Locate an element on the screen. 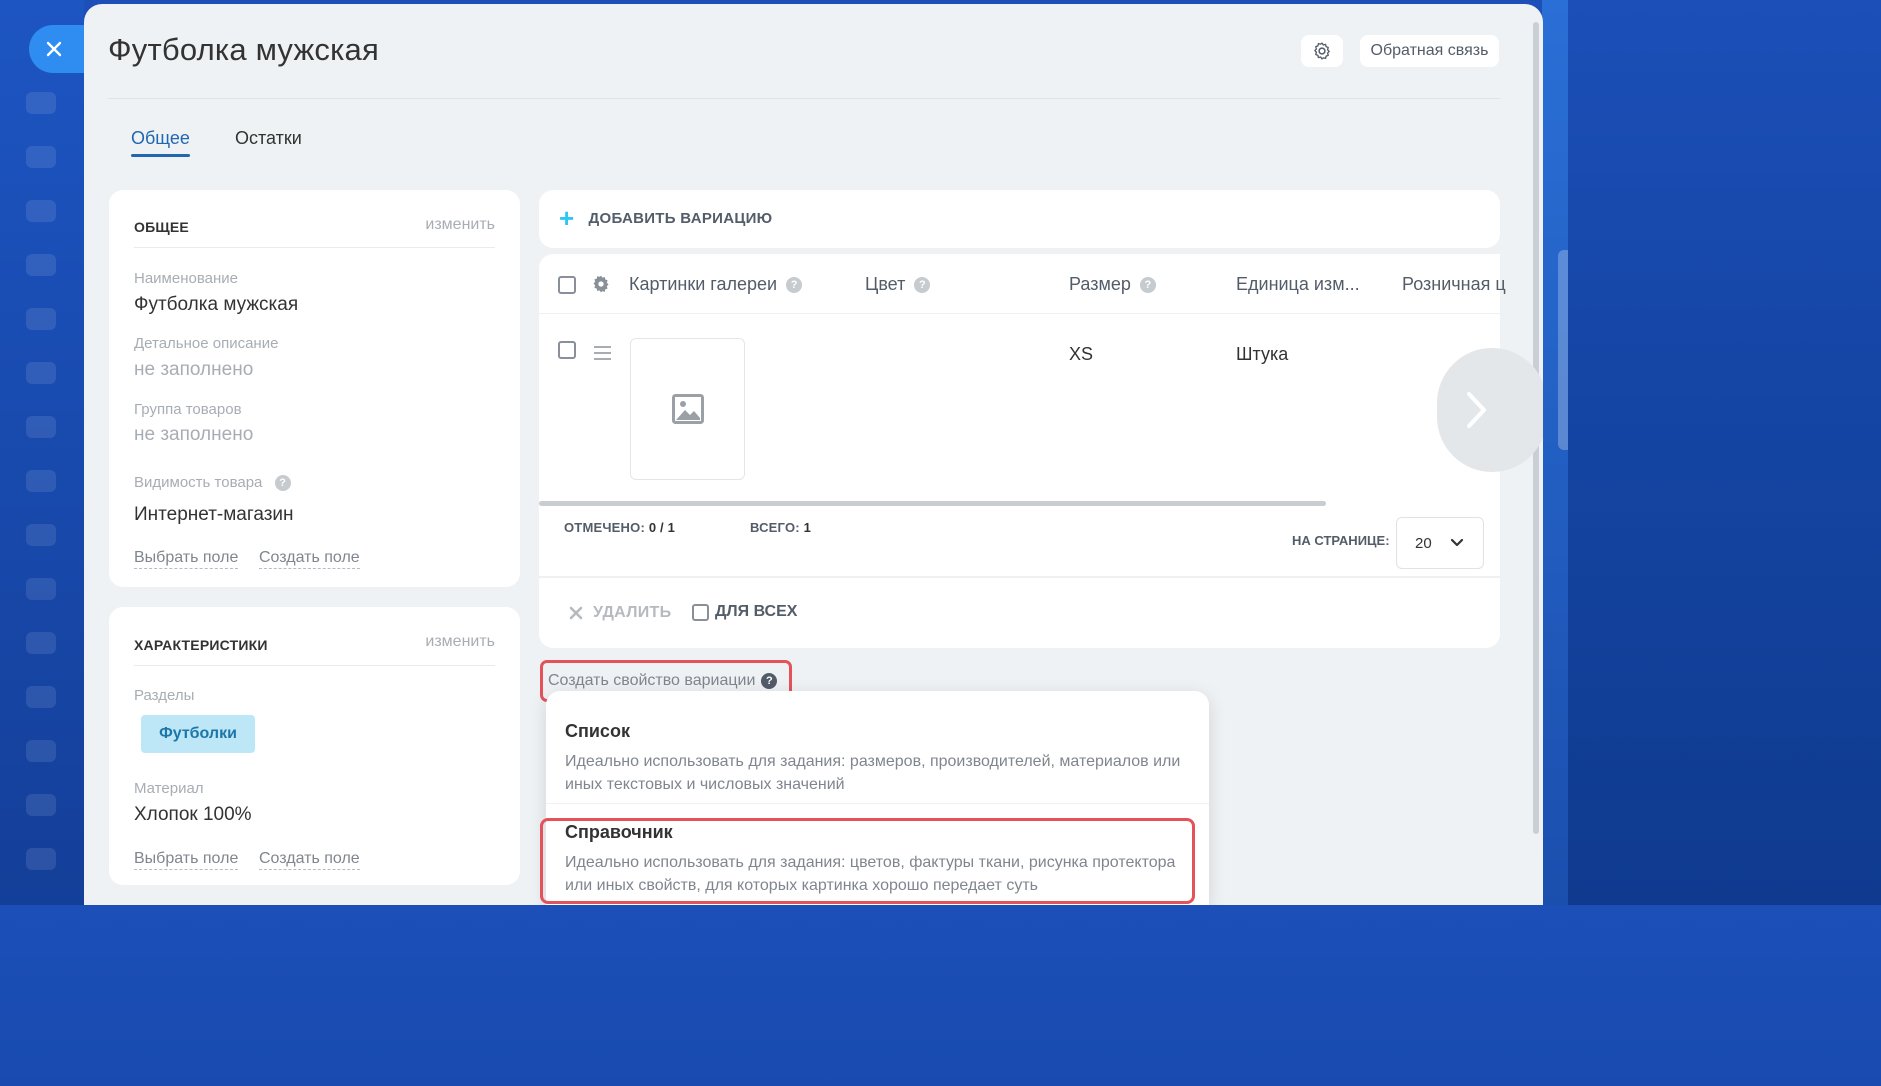 The width and height of the screenshot is (1881, 1086). for-all-box is located at coordinates (700, 612).